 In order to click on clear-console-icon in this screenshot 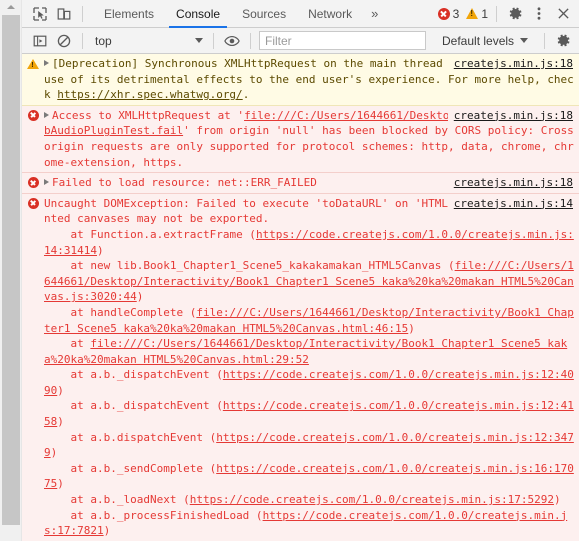, I will do `click(64, 41)`.